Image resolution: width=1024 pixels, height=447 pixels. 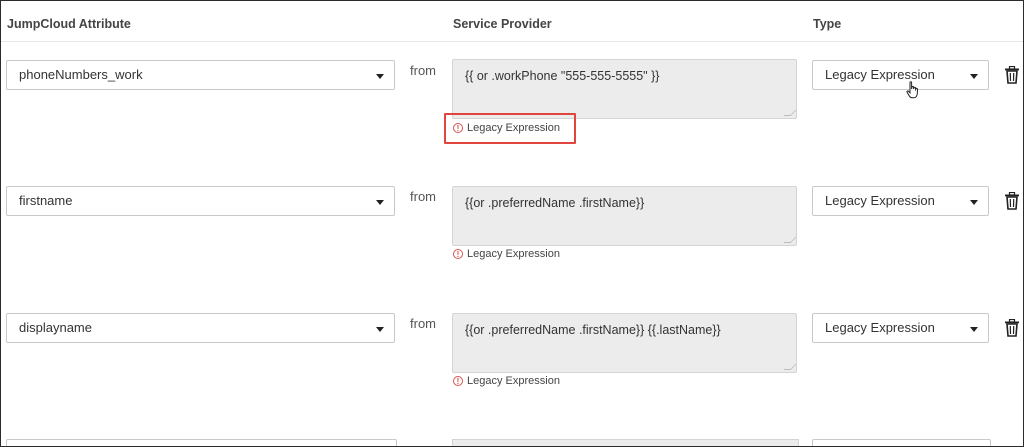 I want to click on service-provider-expression-field, so click(x=625, y=442).